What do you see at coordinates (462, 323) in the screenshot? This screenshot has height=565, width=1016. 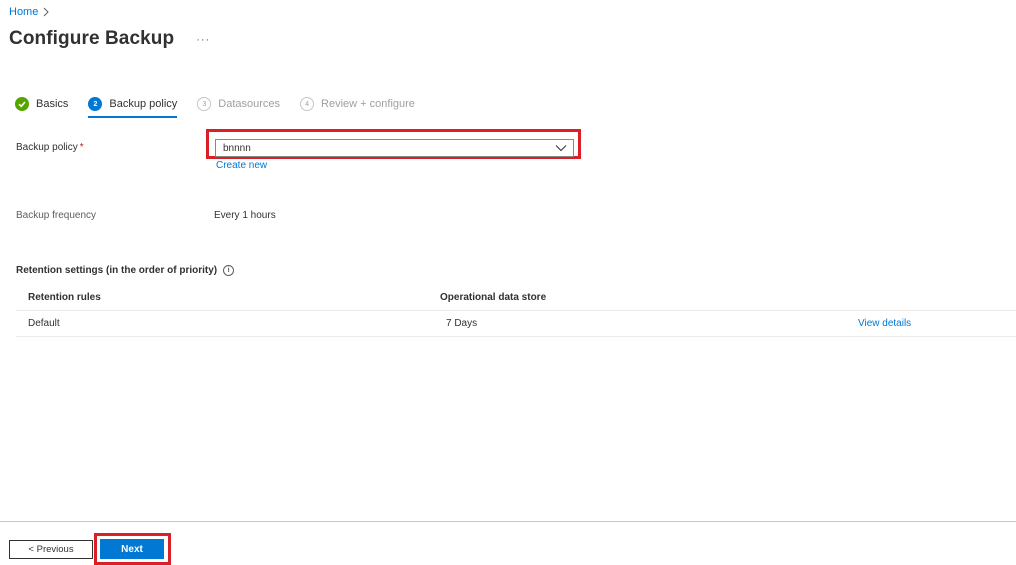 I see `cell-store: 7 Days` at bounding box center [462, 323].